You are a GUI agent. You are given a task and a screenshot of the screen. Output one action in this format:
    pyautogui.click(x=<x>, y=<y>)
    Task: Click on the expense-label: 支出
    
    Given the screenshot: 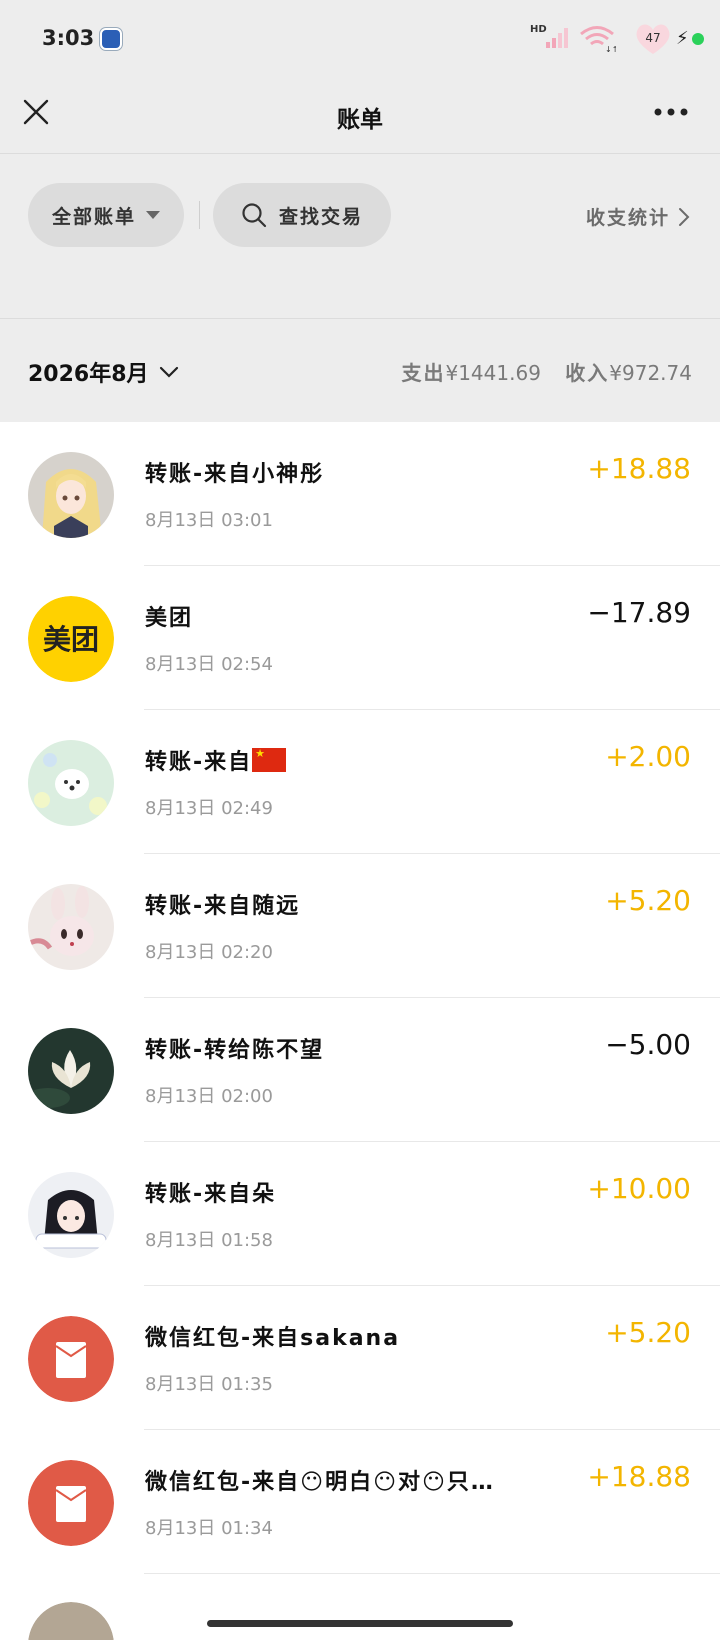 What is the action you would take?
    pyautogui.click(x=423, y=373)
    